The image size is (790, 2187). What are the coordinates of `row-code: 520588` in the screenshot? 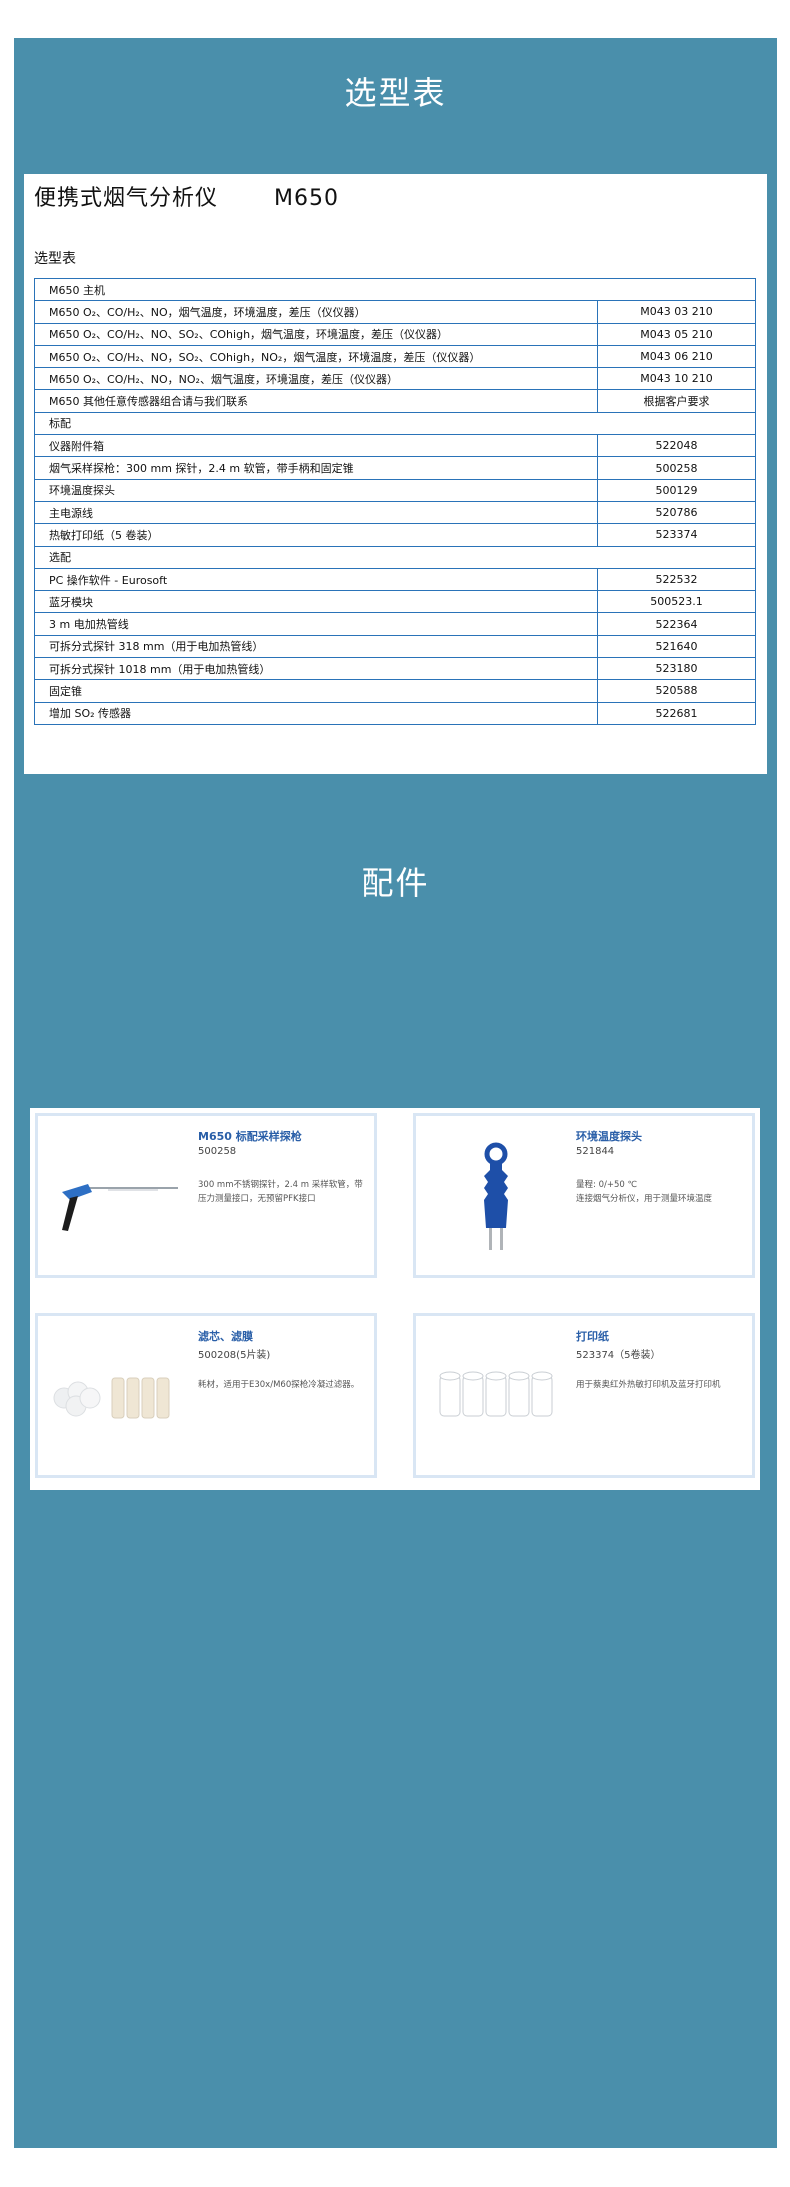 It's located at (676, 691).